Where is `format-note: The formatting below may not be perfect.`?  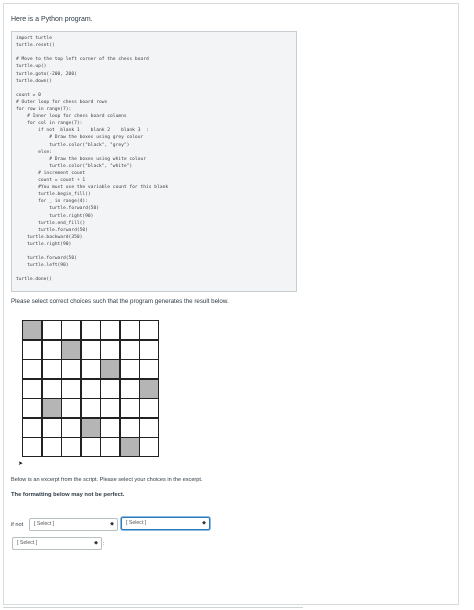
format-note: The formatting below may not be perfect. is located at coordinates (68, 495).